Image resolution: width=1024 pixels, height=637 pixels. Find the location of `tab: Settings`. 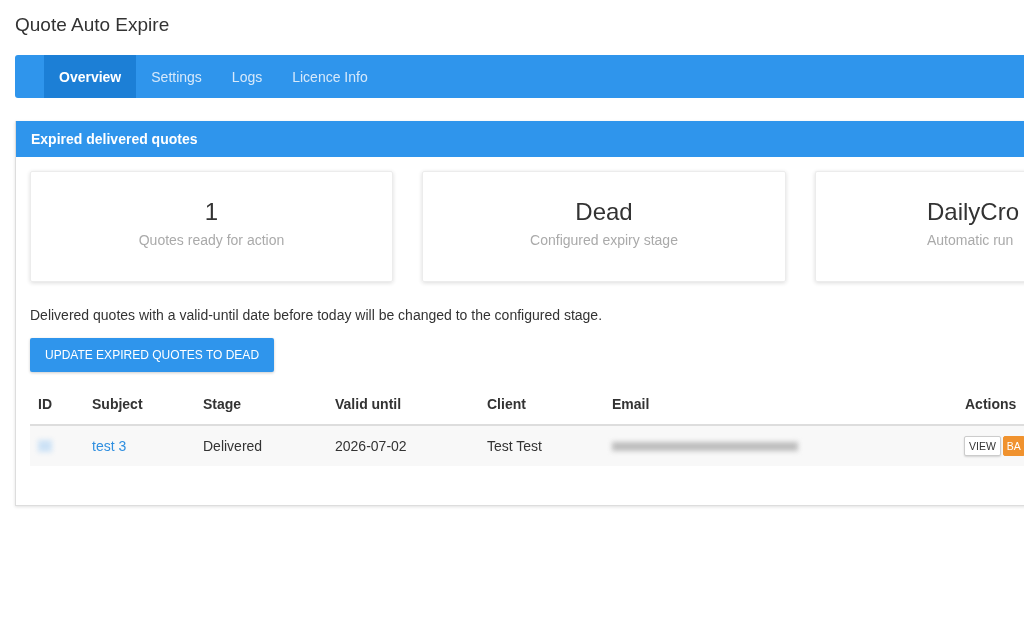

tab: Settings is located at coordinates (176, 76).